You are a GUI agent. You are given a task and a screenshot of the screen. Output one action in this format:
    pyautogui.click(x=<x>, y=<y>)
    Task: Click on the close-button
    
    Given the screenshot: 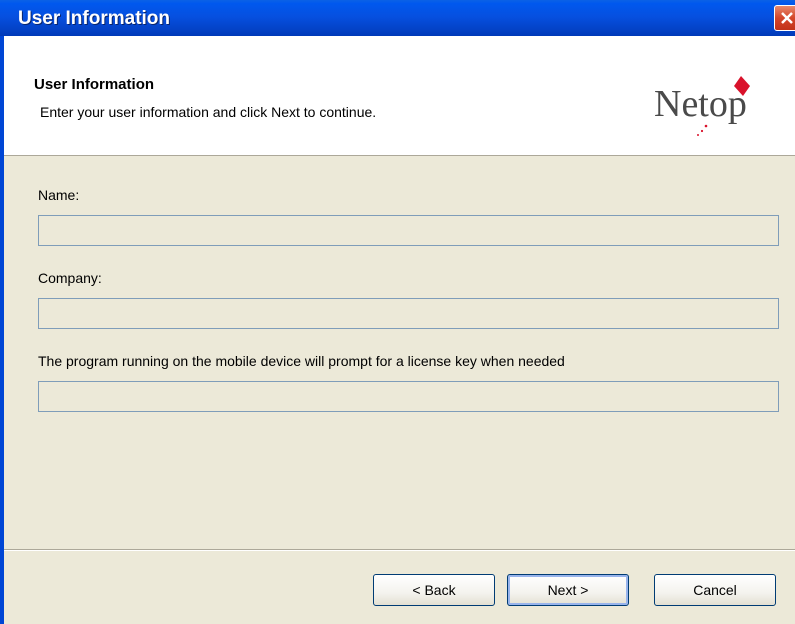 What is the action you would take?
    pyautogui.click(x=784, y=18)
    